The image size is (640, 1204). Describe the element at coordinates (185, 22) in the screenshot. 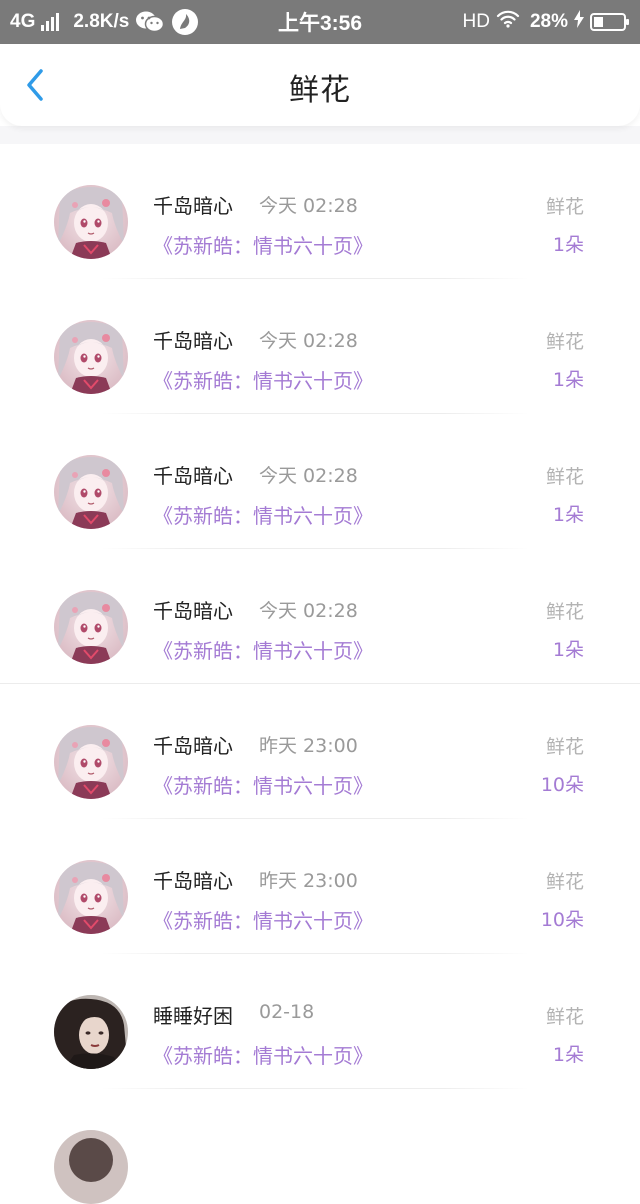

I see `app-notification-icon` at that location.